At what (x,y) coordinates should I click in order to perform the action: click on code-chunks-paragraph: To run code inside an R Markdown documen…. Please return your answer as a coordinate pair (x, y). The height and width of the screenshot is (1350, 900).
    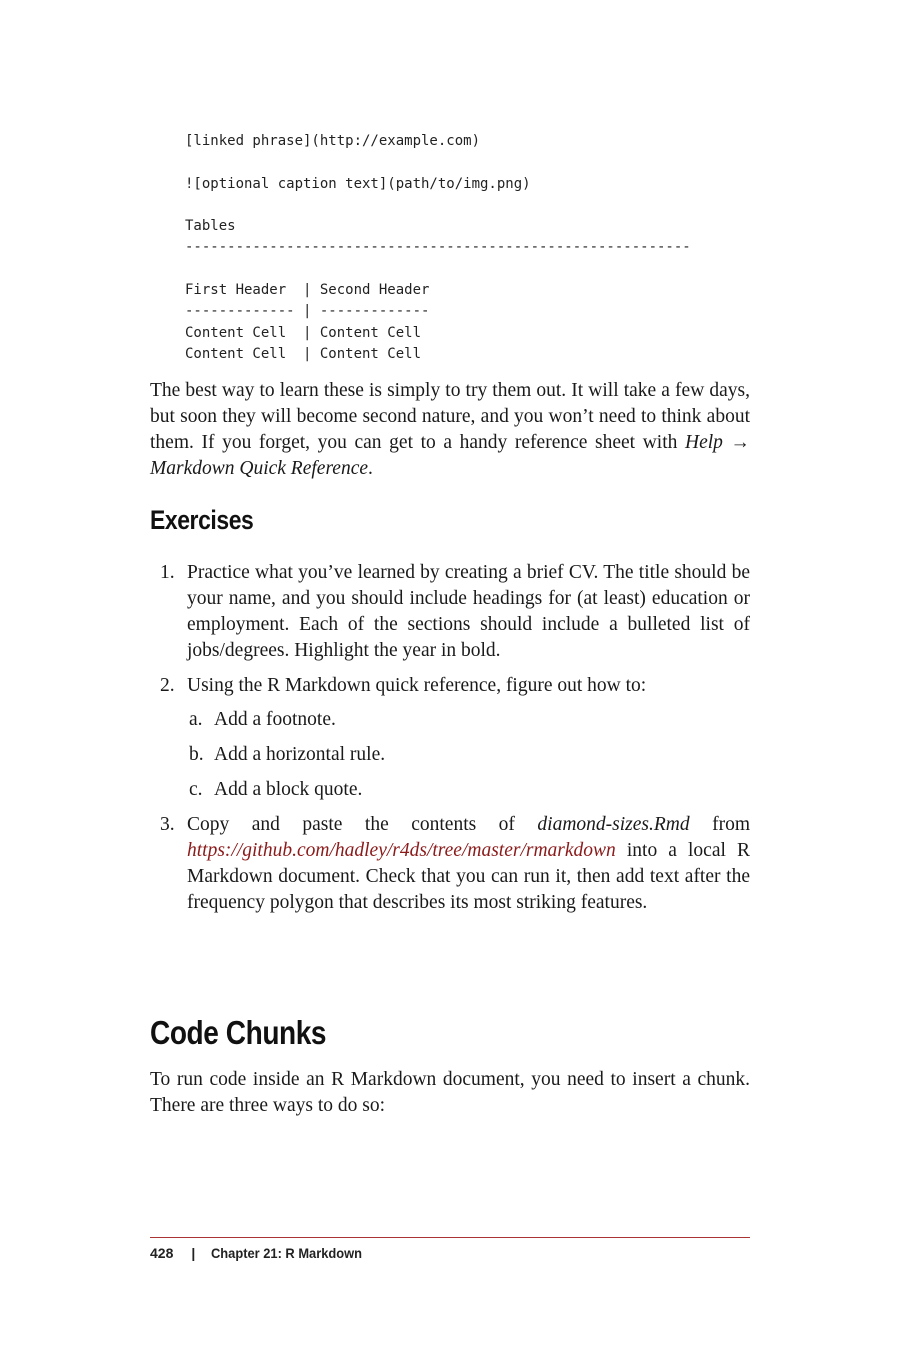
    Looking at the image, I should click on (450, 1092).